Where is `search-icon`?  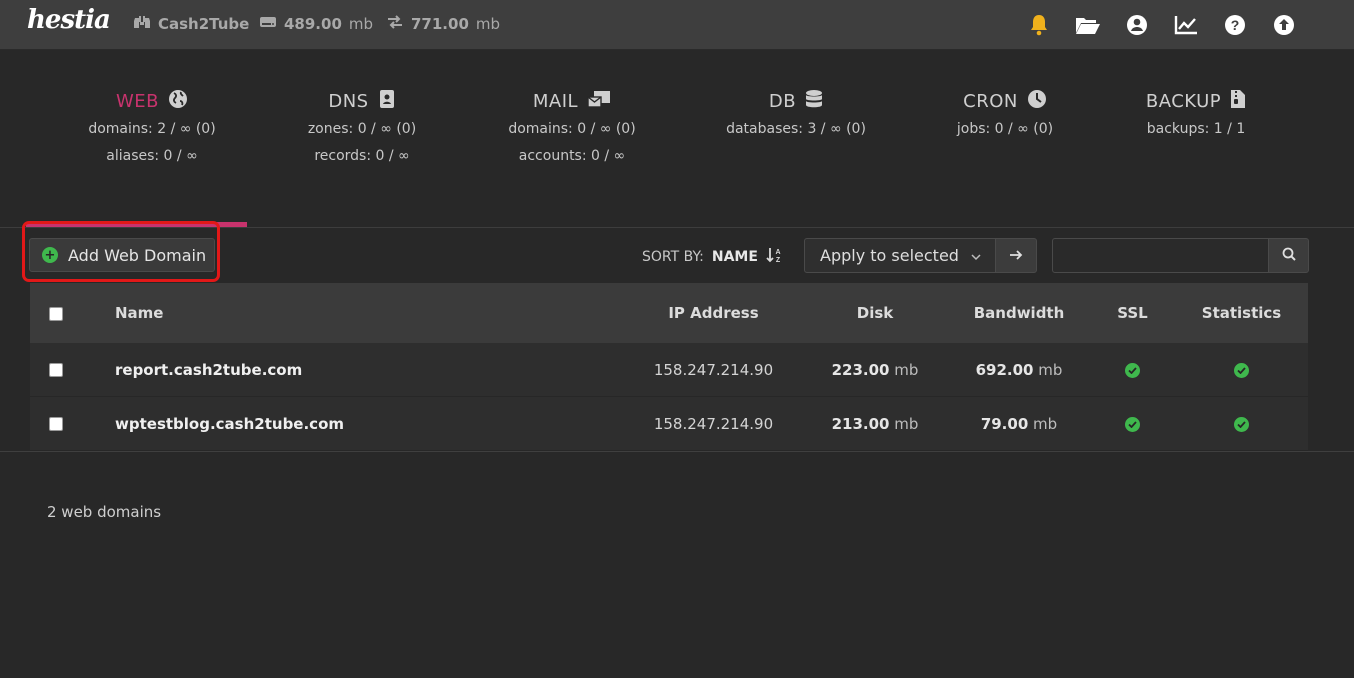
search-icon is located at coordinates (1289, 255).